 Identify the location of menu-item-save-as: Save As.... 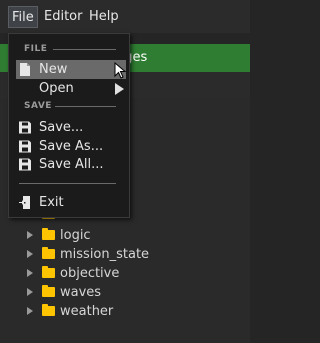
(71, 146).